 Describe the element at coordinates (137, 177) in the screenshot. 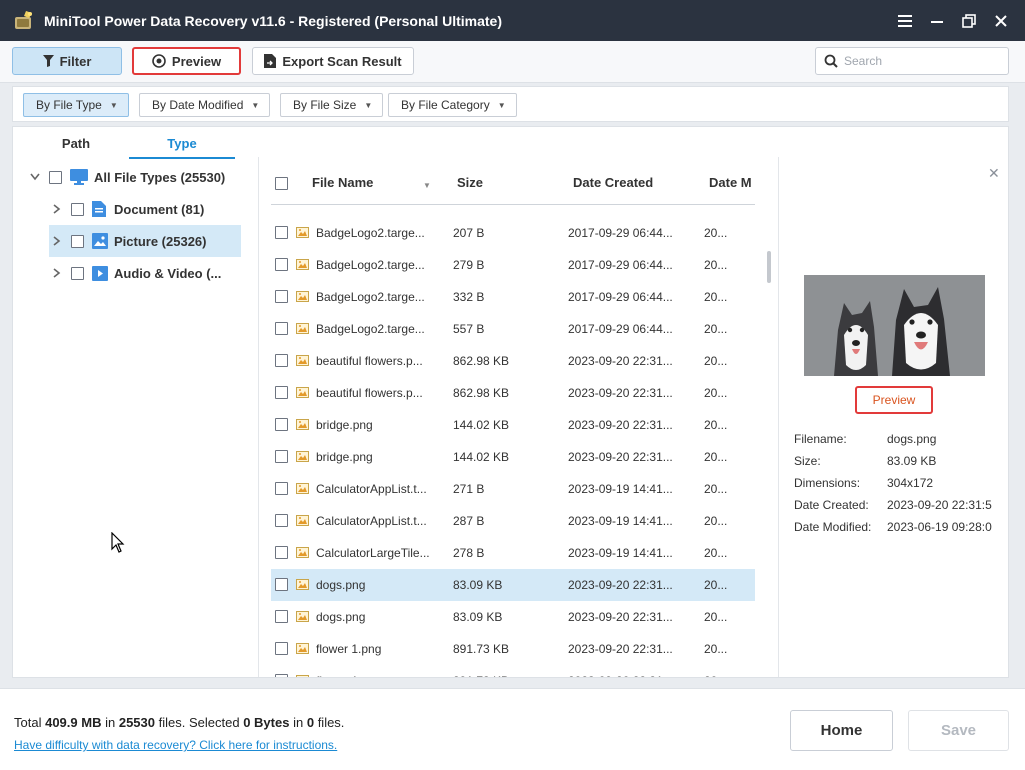

I see `tree-item-all-file-types: All File Types (25530)` at that location.